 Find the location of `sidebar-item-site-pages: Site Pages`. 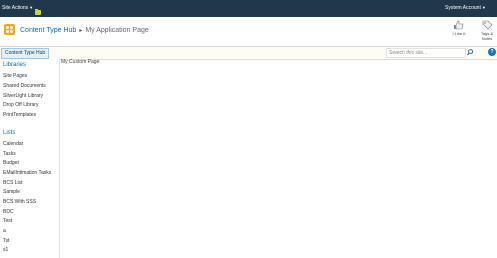

sidebar-item-site-pages: Site Pages is located at coordinates (15, 76).